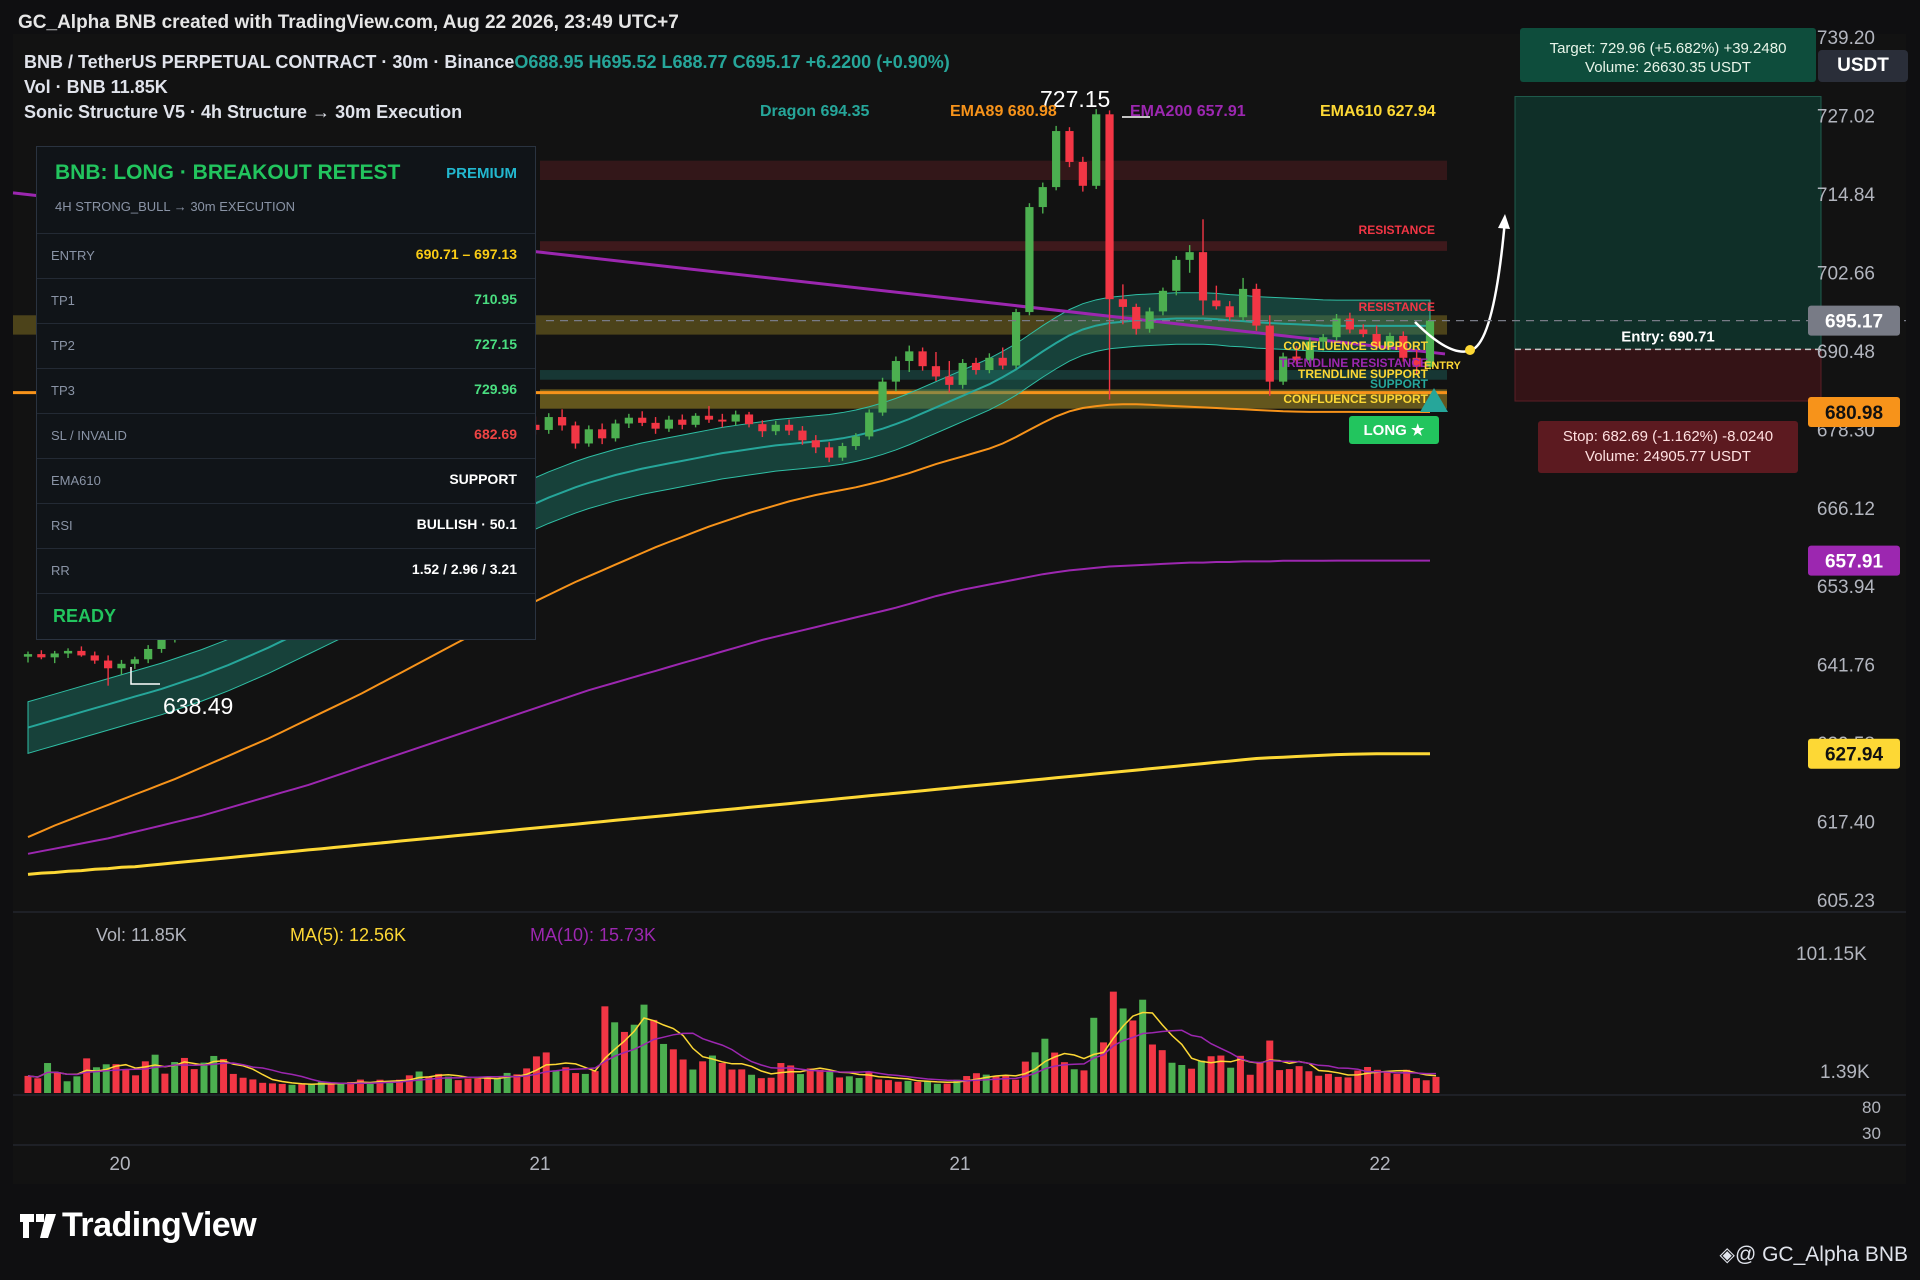  I want to click on stop-info-line: Volume: 24905.77 USDT, so click(1668, 456).